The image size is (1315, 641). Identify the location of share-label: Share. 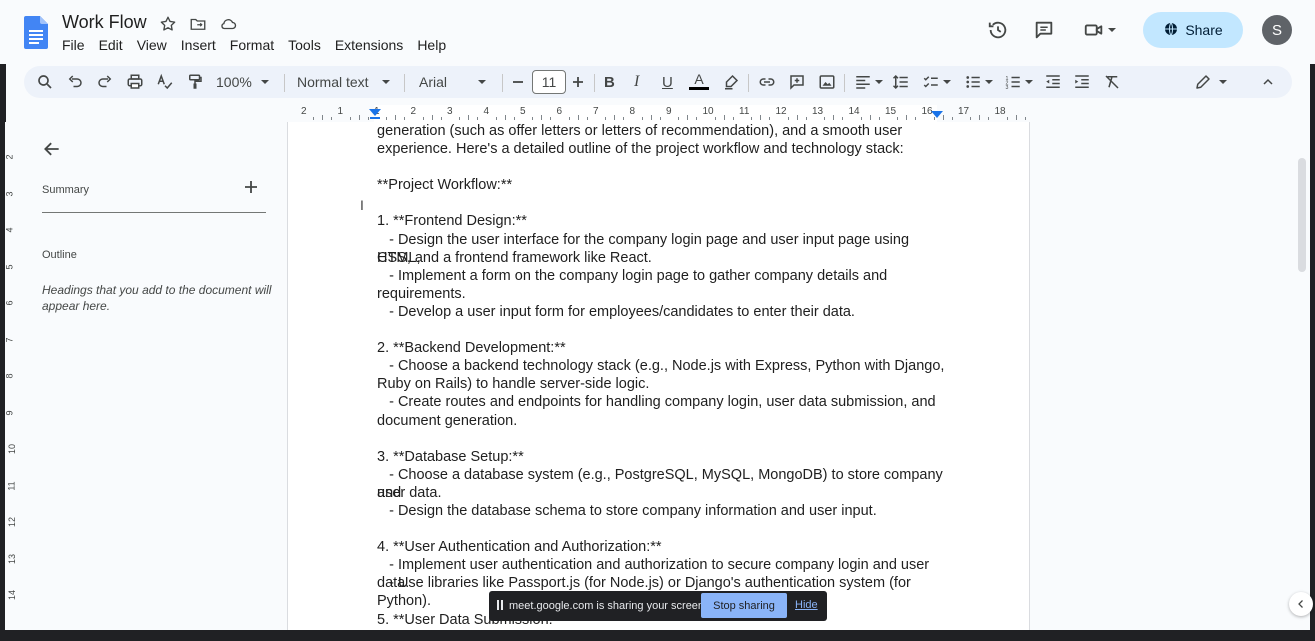
(1204, 30).